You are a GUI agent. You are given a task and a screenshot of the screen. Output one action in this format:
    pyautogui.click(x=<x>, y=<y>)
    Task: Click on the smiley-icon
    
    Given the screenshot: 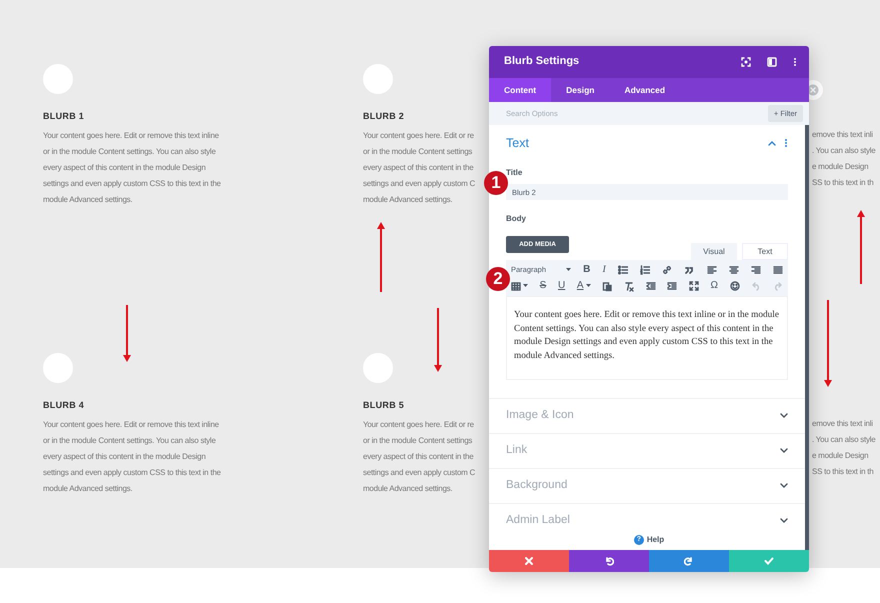 What is the action you would take?
    pyautogui.click(x=735, y=286)
    